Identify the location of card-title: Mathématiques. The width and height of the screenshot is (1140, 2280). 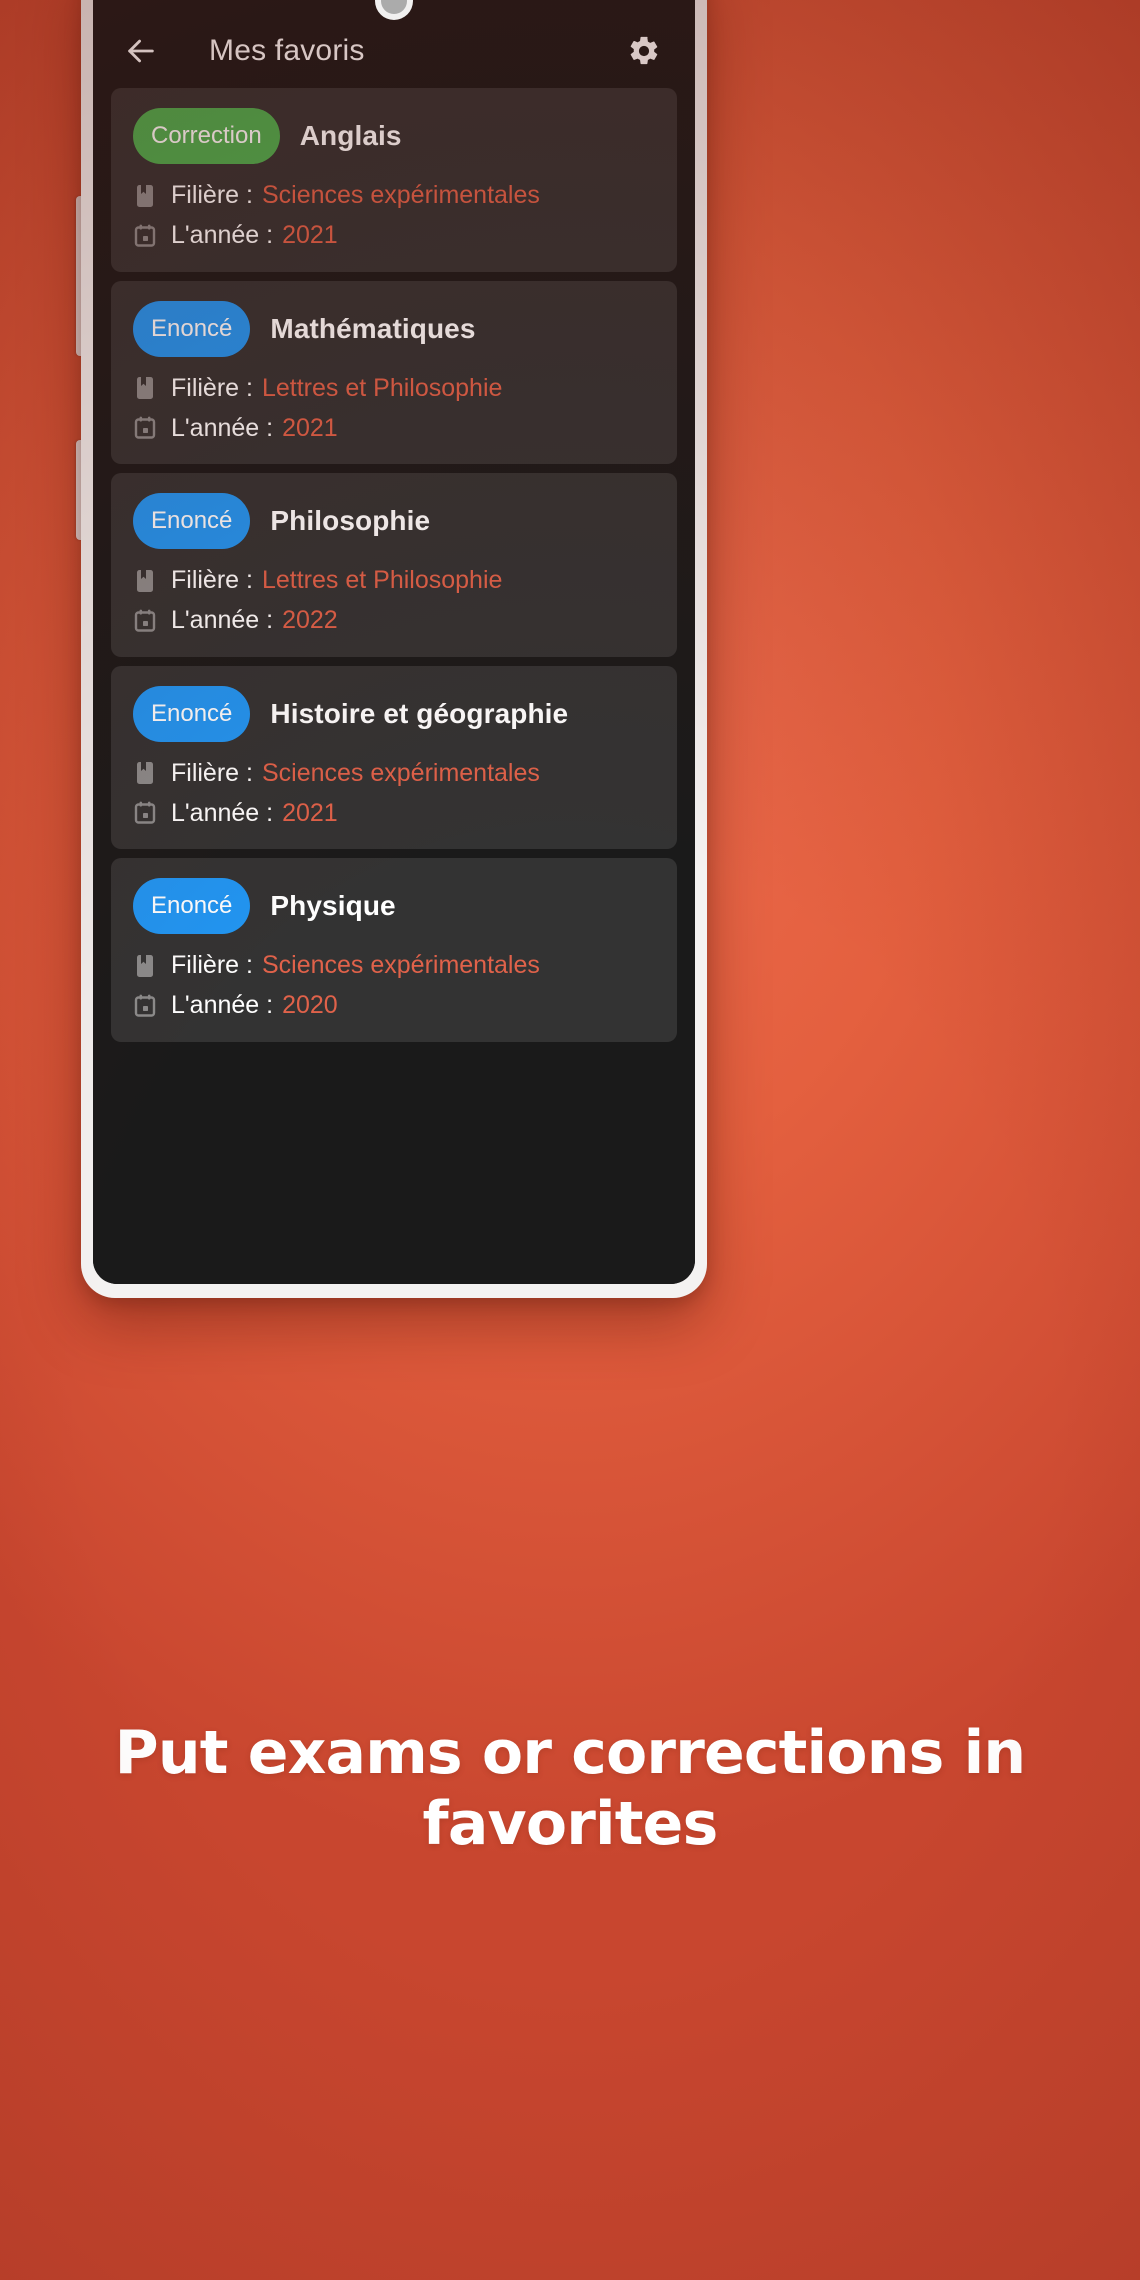
(373, 328).